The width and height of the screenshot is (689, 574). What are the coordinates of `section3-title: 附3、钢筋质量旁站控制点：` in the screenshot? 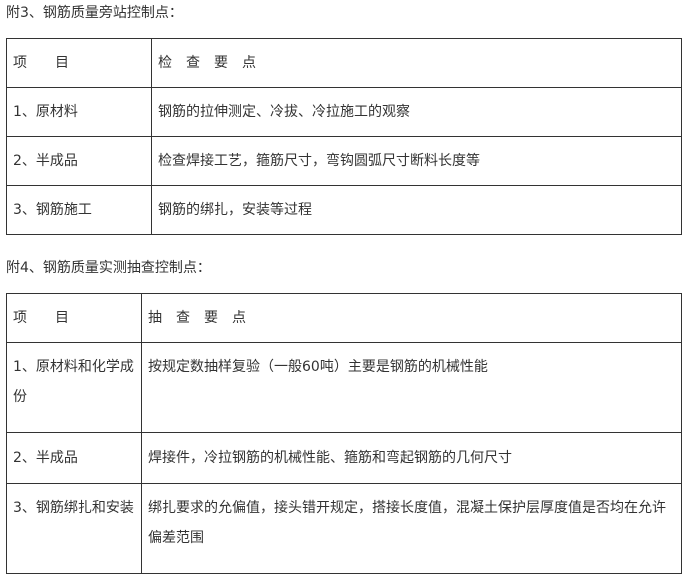 It's located at (94, 13).